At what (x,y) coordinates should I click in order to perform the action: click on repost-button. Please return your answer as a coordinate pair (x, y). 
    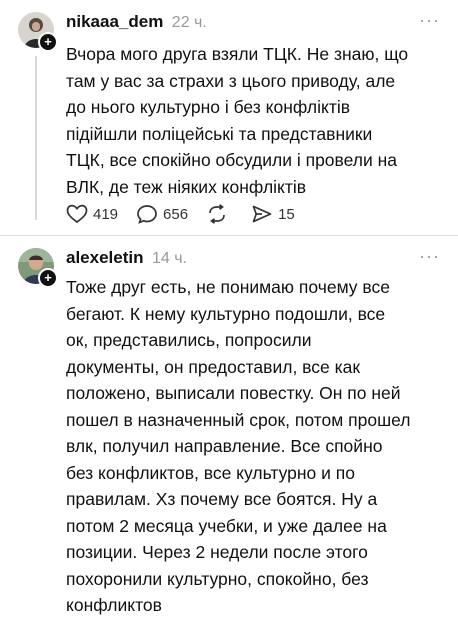
    Looking at the image, I should click on (219, 214).